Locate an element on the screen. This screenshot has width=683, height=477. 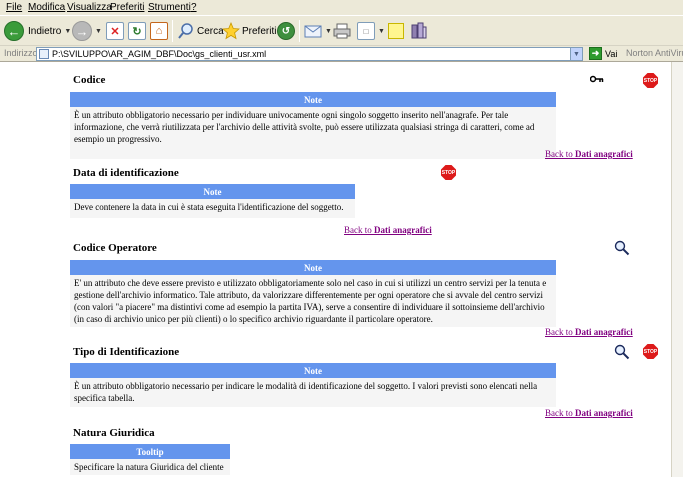
back-label: Indietro is located at coordinates (45, 31).